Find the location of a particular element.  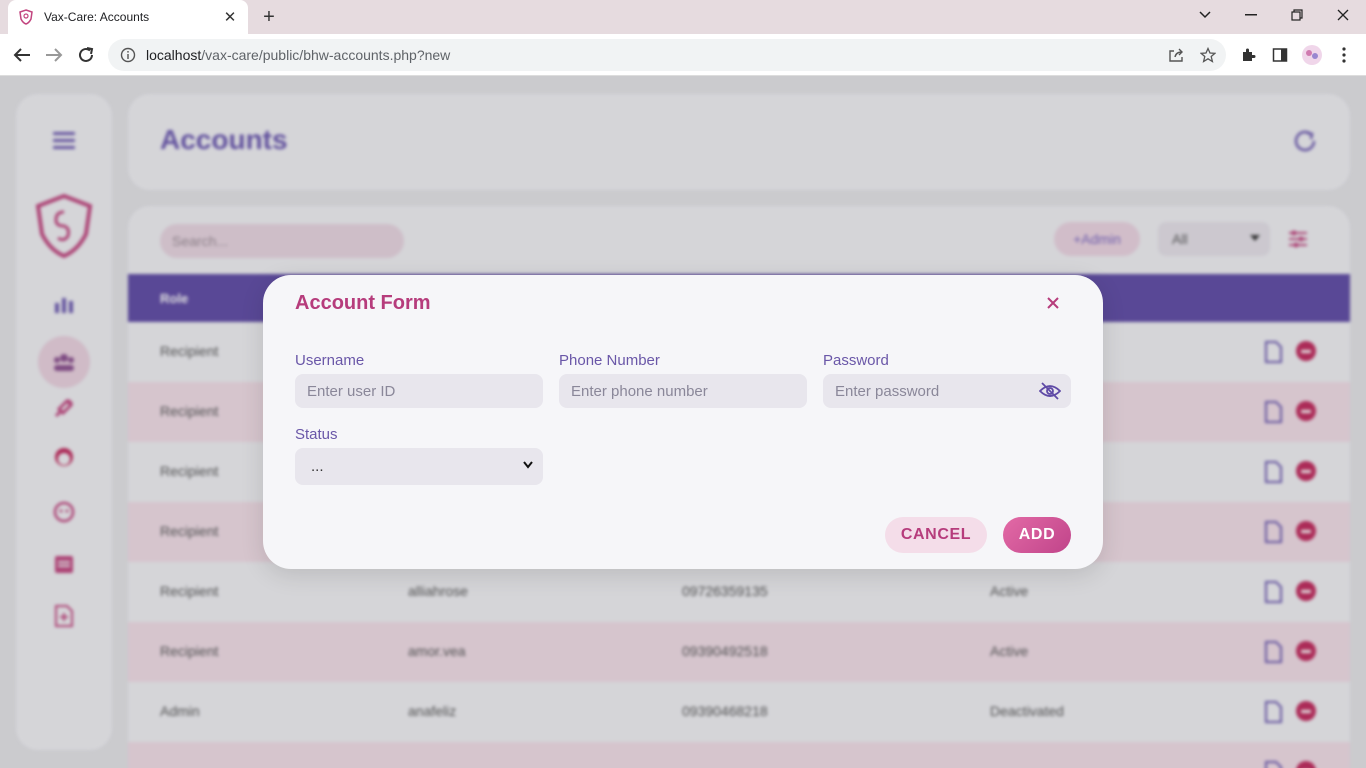

username-label: Username is located at coordinates (330, 360).